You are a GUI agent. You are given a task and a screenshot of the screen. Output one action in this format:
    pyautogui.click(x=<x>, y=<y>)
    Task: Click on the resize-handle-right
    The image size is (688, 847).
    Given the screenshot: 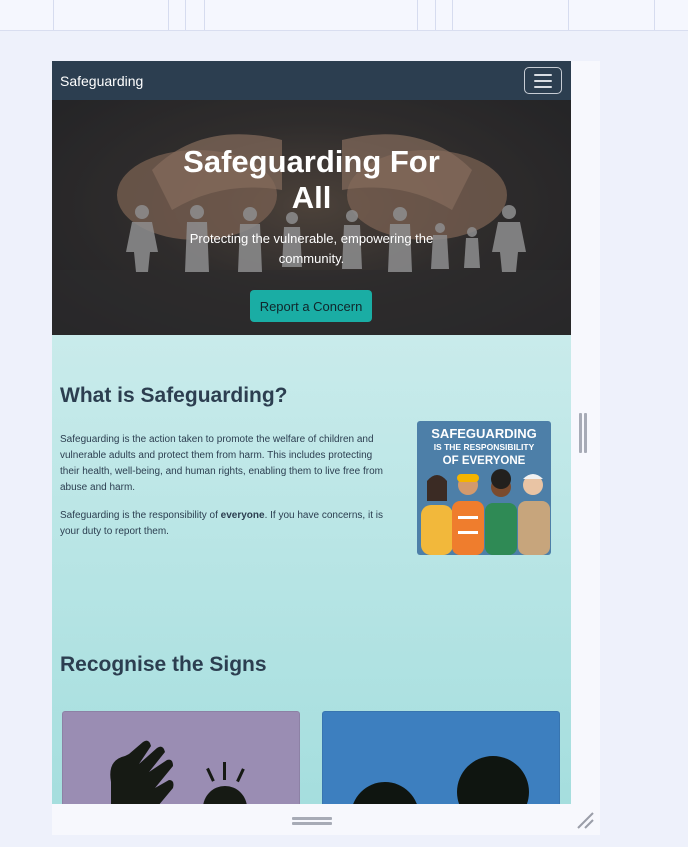 What is the action you would take?
    pyautogui.click(x=583, y=433)
    